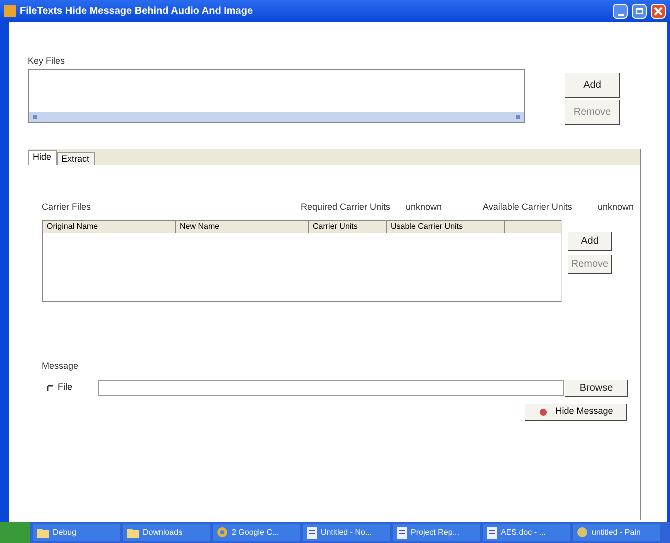 The image size is (670, 543). What do you see at coordinates (276, 95) in the screenshot?
I see `key-files-list` at bounding box center [276, 95].